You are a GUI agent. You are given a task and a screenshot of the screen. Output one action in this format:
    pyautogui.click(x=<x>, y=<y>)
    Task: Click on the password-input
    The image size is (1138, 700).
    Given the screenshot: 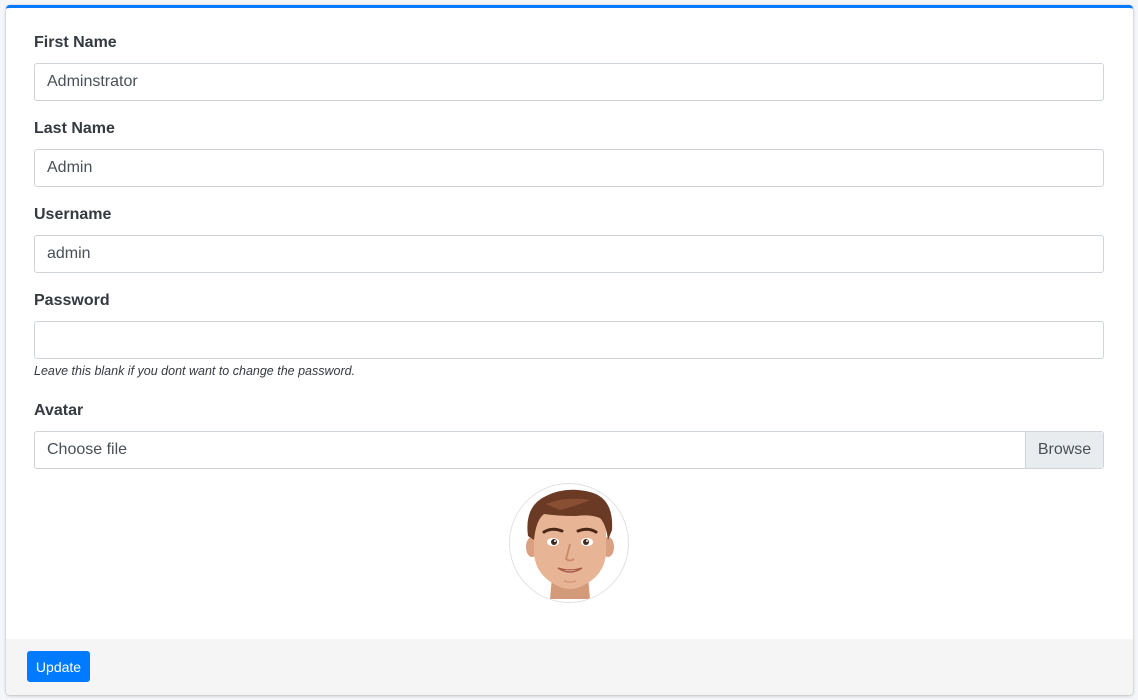 What is the action you would take?
    pyautogui.click(x=569, y=340)
    